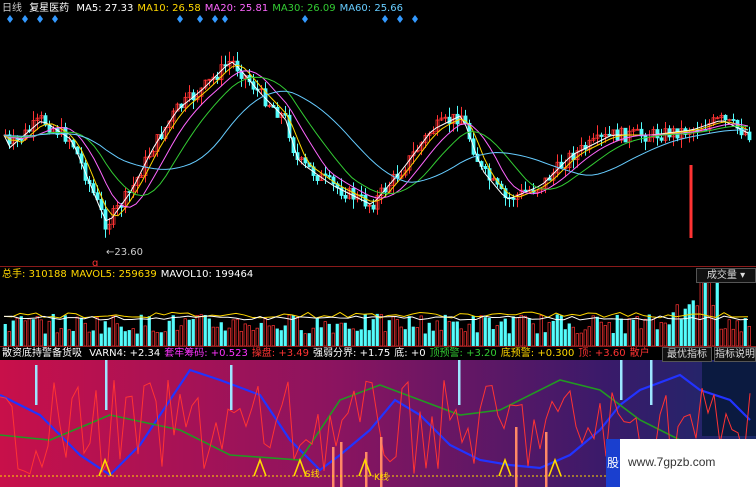  I want to click on ind-value: +1.75, so click(375, 353).